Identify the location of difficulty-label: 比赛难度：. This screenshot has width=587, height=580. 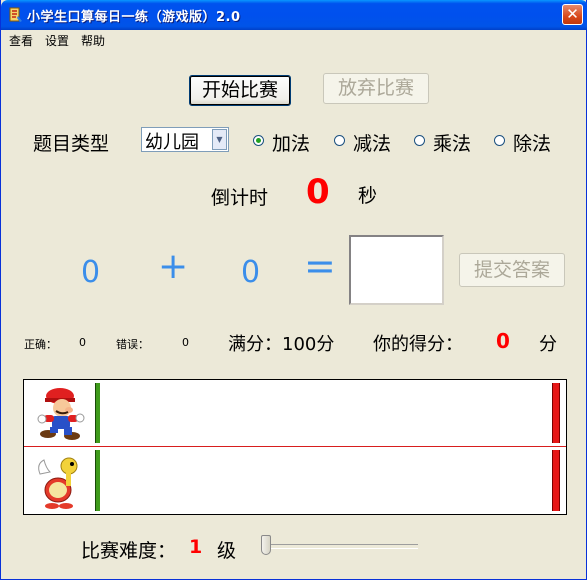
(129, 551).